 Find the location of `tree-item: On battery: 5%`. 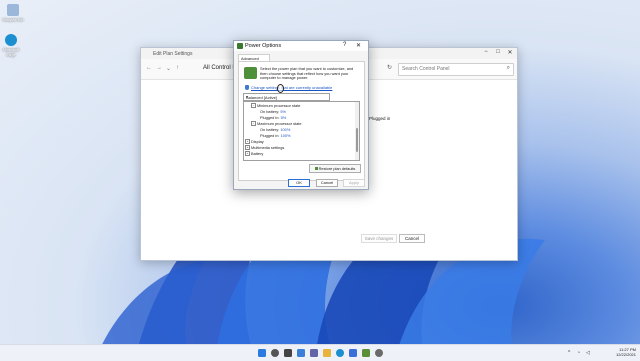

tree-item: On battery: 5% is located at coordinates (273, 111).